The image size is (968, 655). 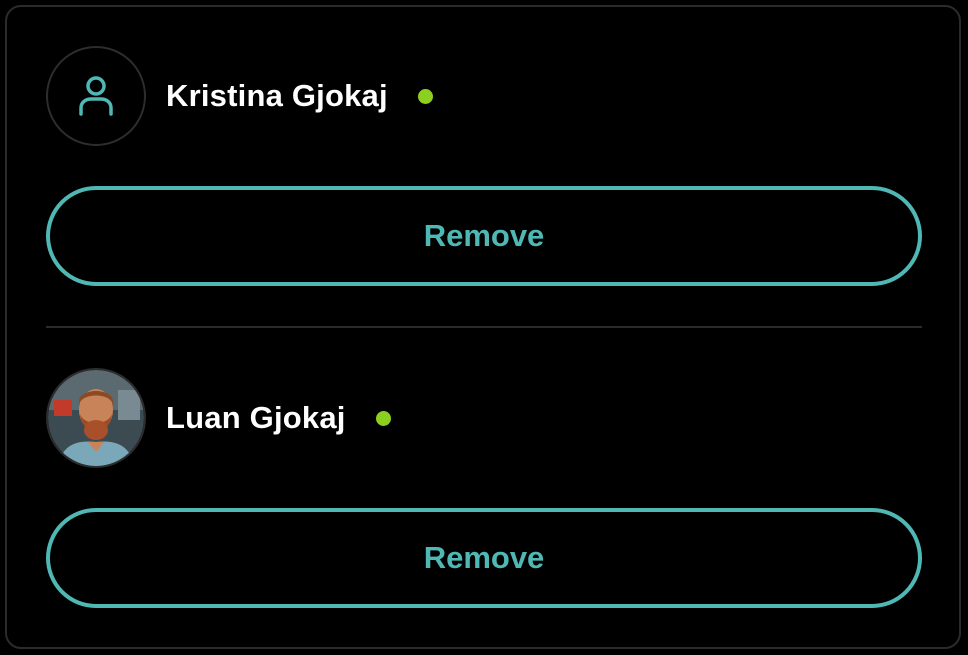 I want to click on user-icon, so click(x=96, y=96).